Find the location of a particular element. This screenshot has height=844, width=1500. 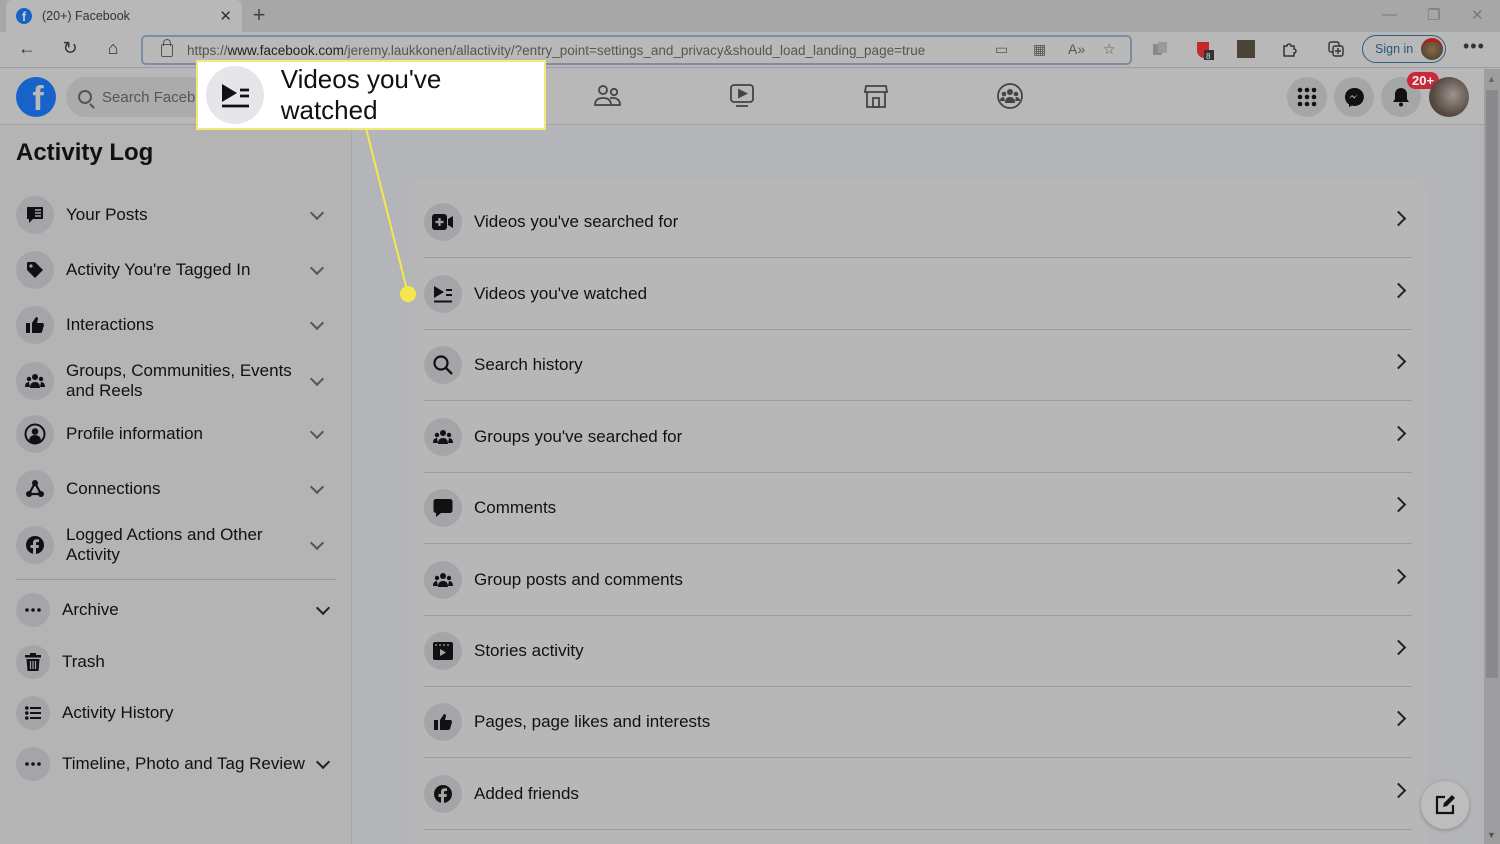

sidebar-item-your-posts: Your Posts is located at coordinates (176, 215).